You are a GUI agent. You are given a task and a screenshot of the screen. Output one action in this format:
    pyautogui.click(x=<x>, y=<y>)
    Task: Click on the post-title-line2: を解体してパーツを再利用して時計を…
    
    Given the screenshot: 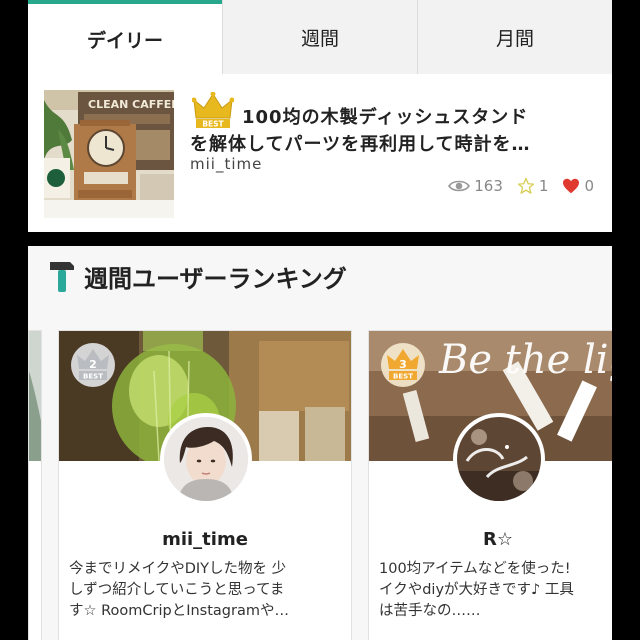 What is the action you would take?
    pyautogui.click(x=360, y=144)
    